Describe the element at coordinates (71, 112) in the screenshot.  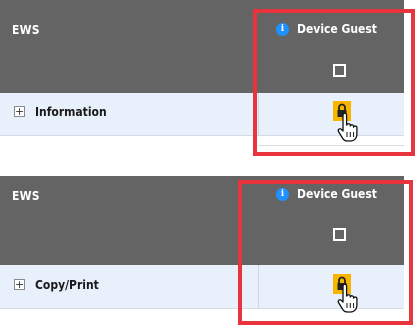
I see `row-label: Information` at that location.